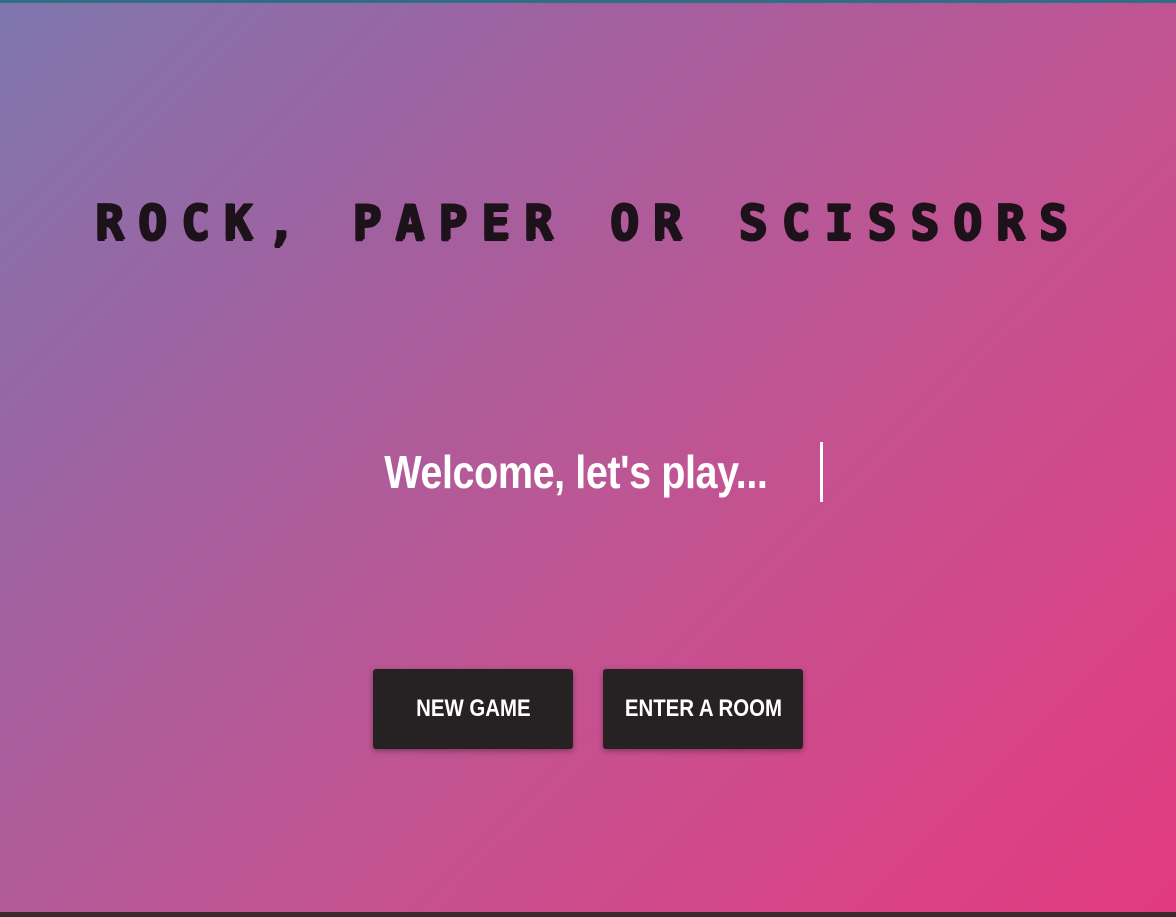 The image size is (1176, 917). I want to click on enter-room-label: ENTER A ROOM, so click(703, 708).